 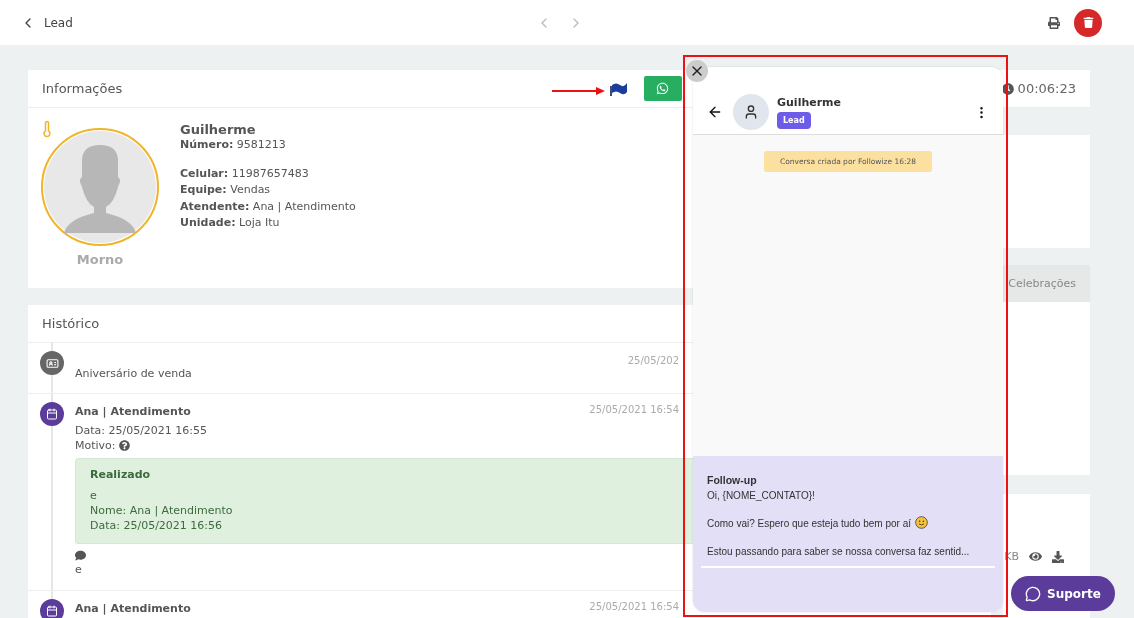 I want to click on result-line: Data: 25/05/2021 16:56, so click(x=156, y=525).